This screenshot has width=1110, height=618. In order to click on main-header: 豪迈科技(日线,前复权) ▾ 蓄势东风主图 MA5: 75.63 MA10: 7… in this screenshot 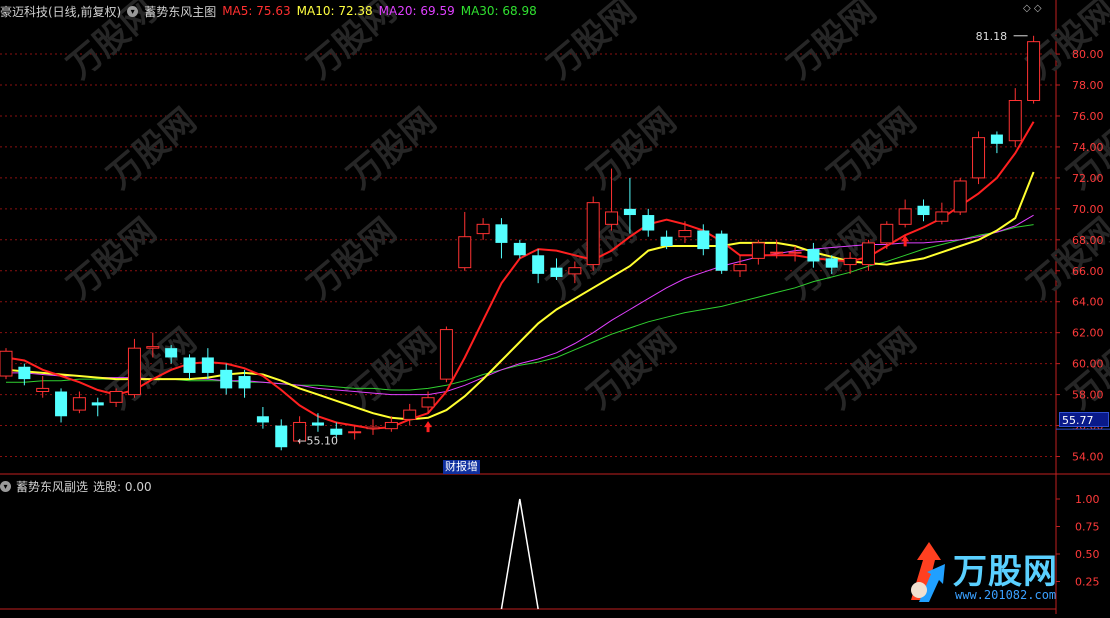, I will do `click(268, 11)`.